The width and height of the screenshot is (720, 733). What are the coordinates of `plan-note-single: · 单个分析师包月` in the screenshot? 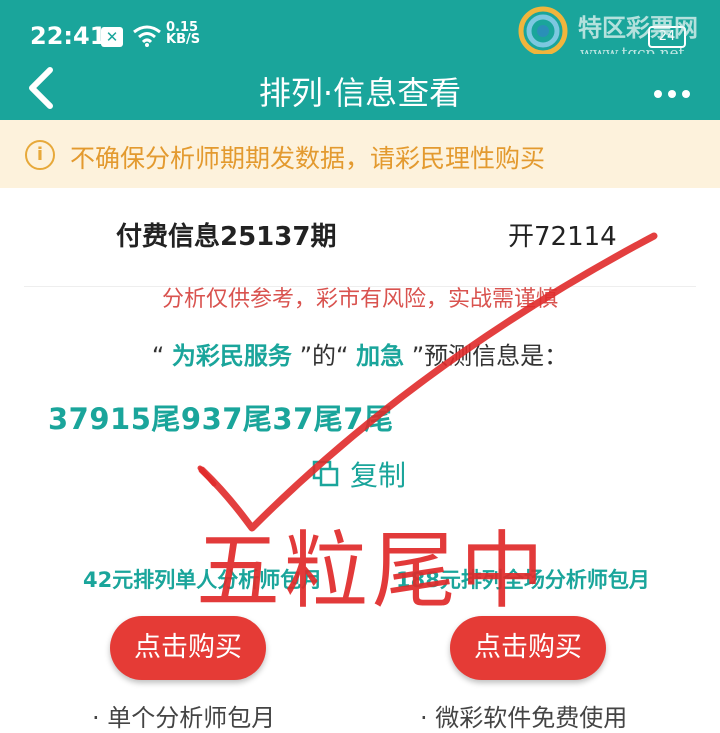 It's located at (183, 715).